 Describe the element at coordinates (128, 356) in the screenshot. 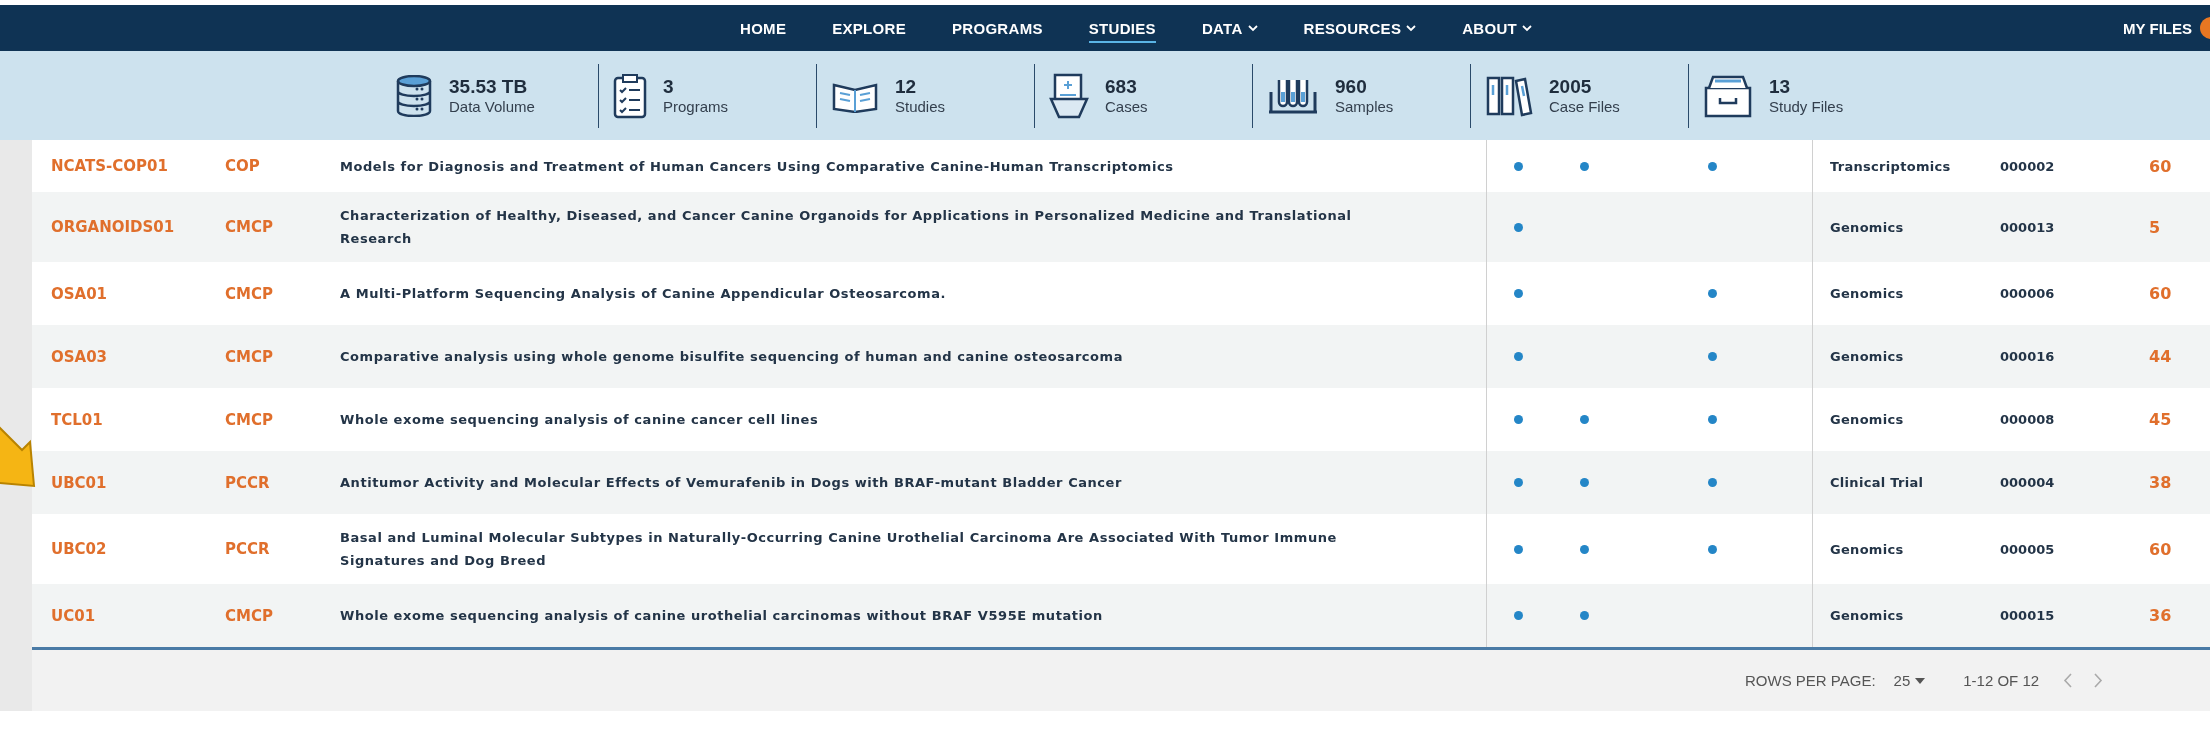

I see `study-link: OSA03` at that location.